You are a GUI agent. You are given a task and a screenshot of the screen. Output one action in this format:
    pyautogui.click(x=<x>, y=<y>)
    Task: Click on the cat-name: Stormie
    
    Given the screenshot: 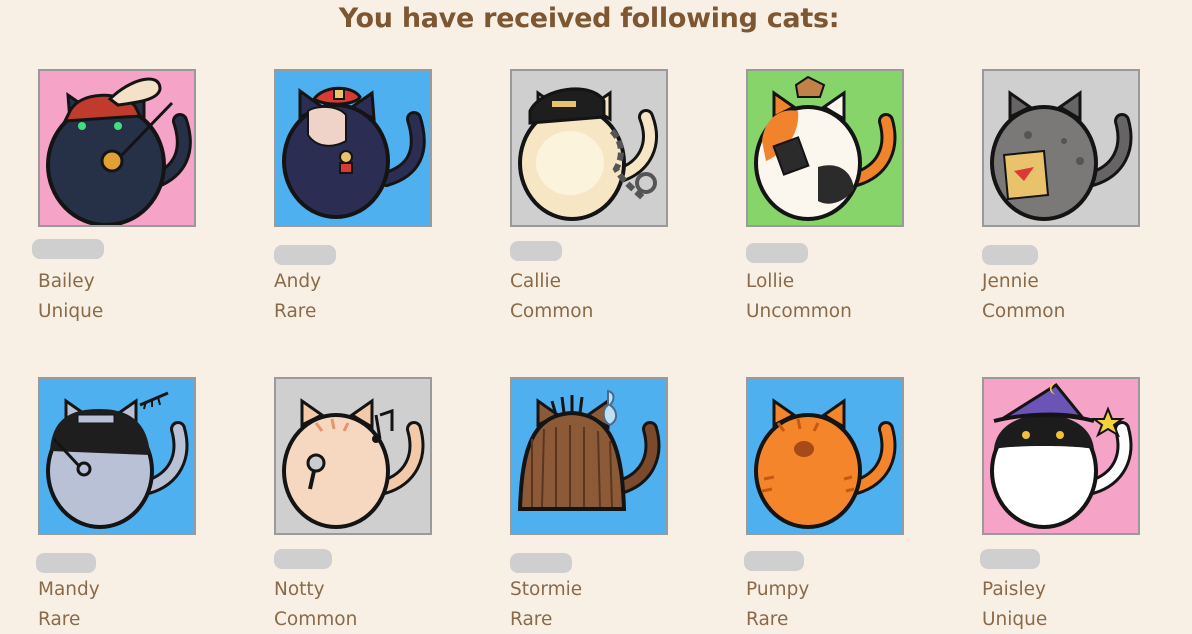 What is the action you would take?
    pyautogui.click(x=546, y=589)
    